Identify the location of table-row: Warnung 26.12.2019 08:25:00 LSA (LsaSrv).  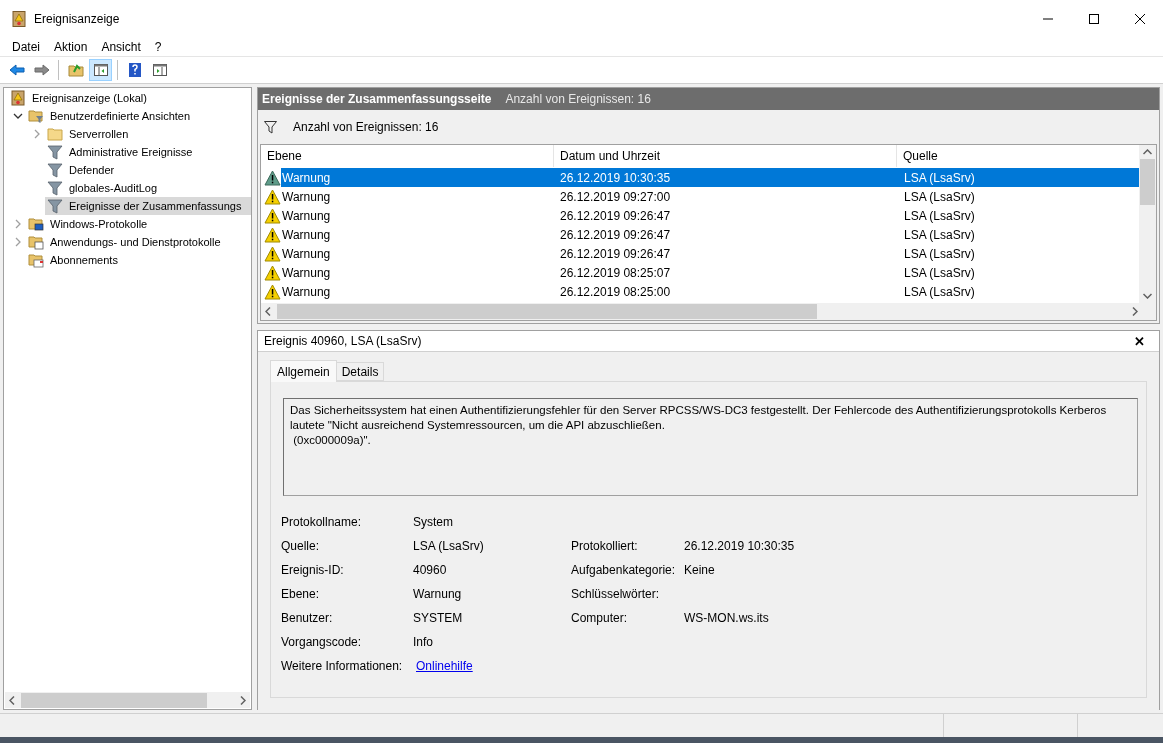
(710, 291).